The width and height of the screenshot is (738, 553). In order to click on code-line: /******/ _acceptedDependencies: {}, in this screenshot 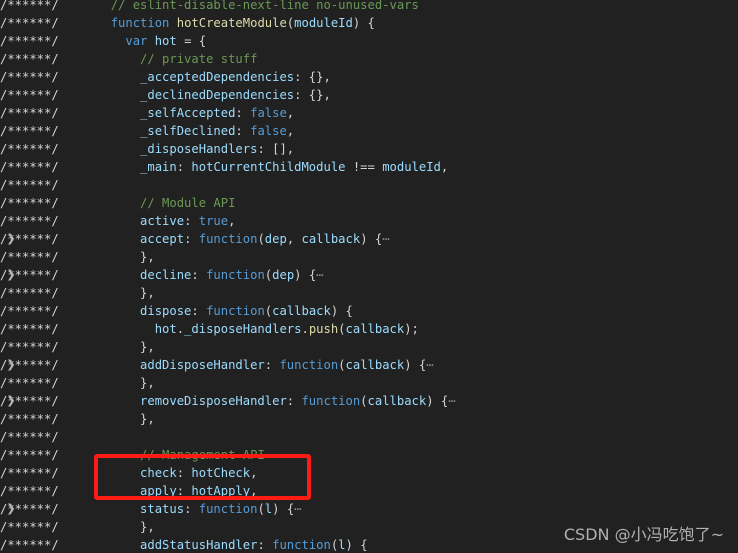, I will do `click(369, 77)`.